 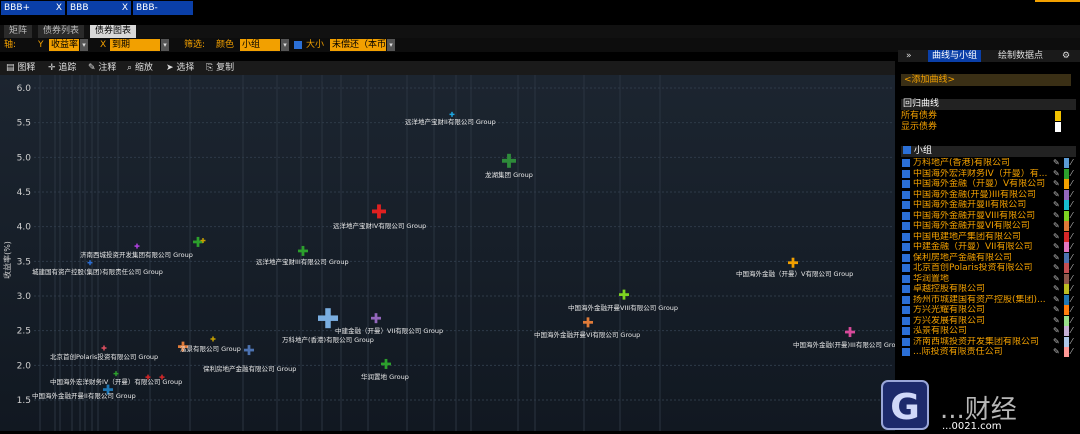 I want to click on color-select: 小组, so click(x=260, y=45).